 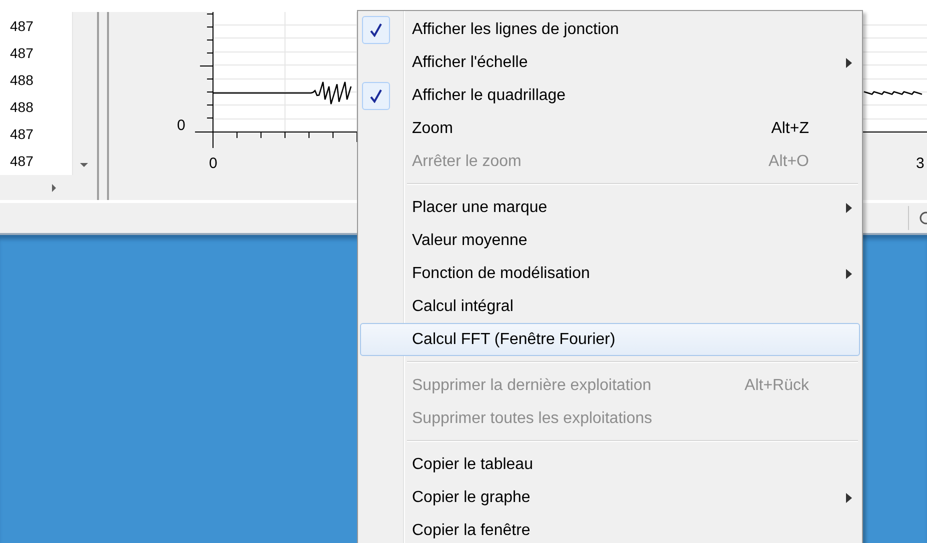 I want to click on x-axis-label: 0, so click(x=213, y=163).